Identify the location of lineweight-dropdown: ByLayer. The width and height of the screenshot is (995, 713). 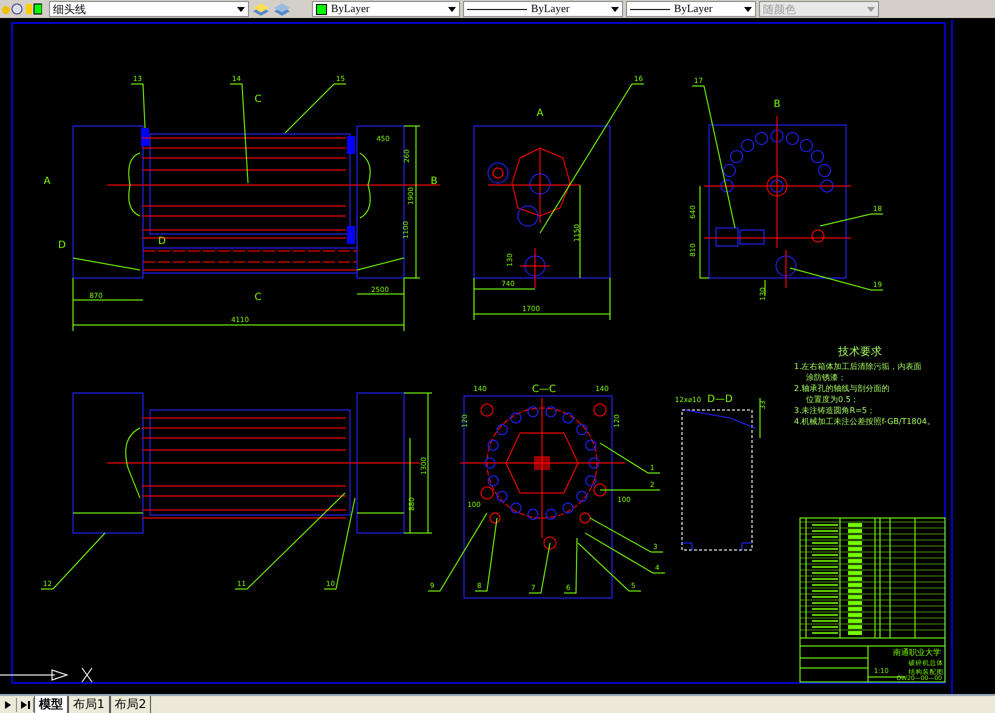
(691, 9).